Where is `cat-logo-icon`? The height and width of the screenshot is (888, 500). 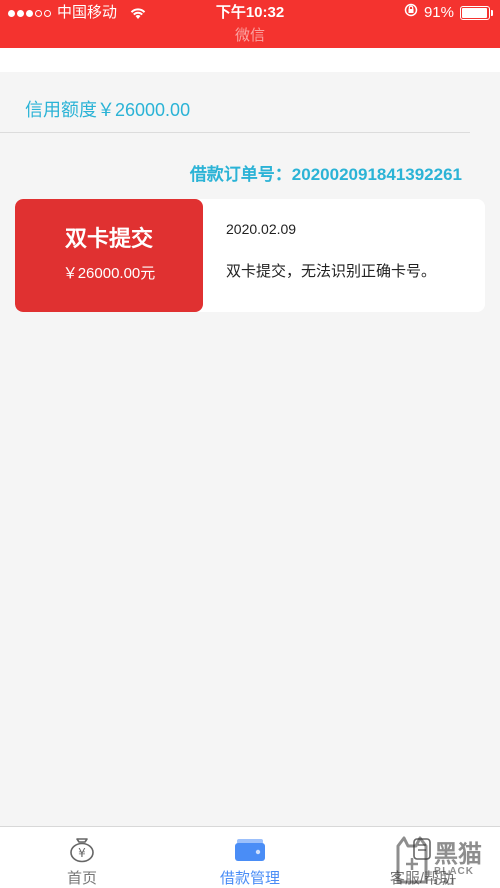
cat-logo-icon is located at coordinates (412, 861).